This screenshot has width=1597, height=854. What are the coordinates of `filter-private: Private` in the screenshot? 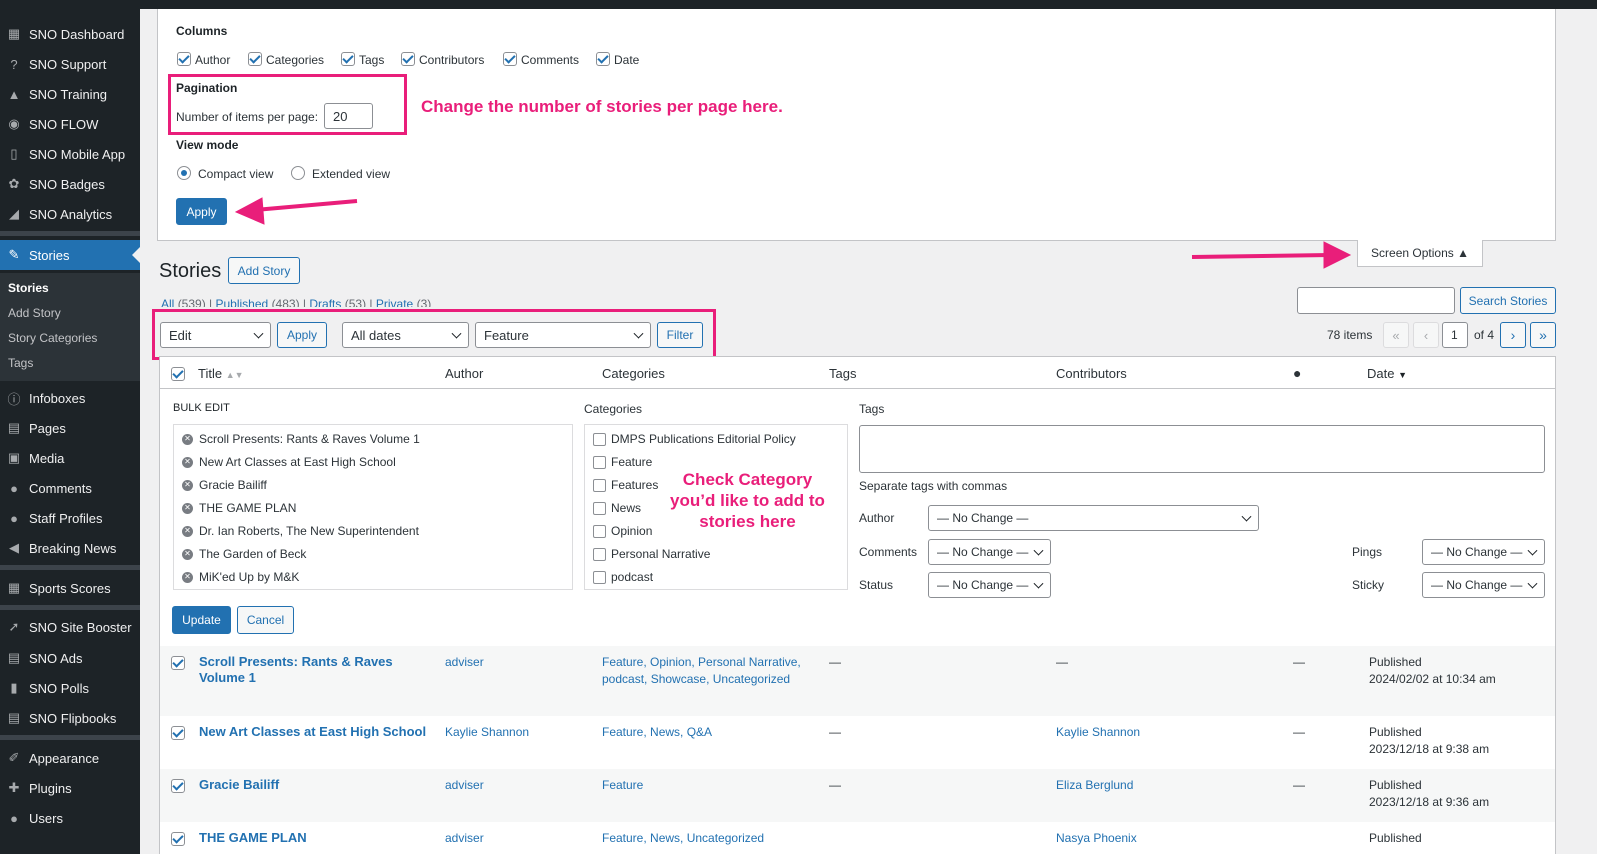 It's located at (394, 302).